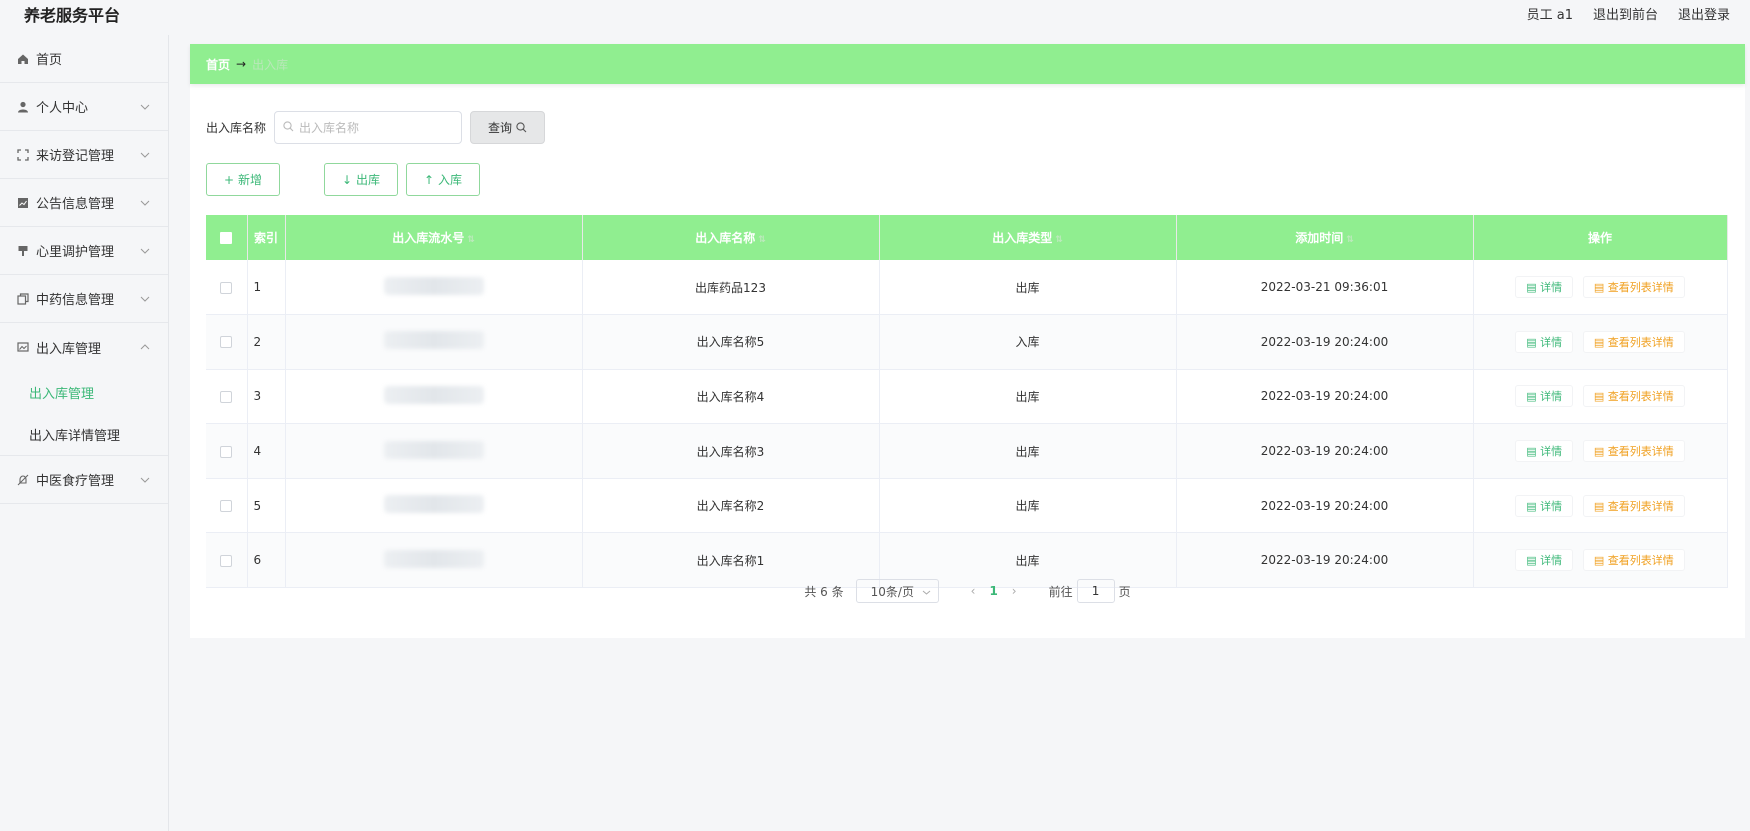 The image size is (1750, 831). What do you see at coordinates (23, 480) in the screenshot?
I see `bell-off-icon` at bounding box center [23, 480].